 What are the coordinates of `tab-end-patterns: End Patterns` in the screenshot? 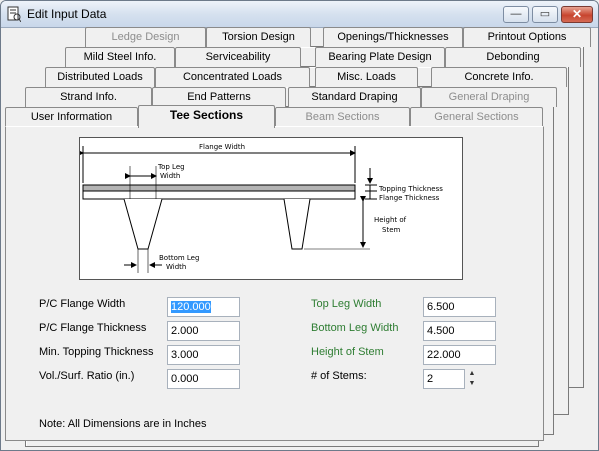 It's located at (219, 97).